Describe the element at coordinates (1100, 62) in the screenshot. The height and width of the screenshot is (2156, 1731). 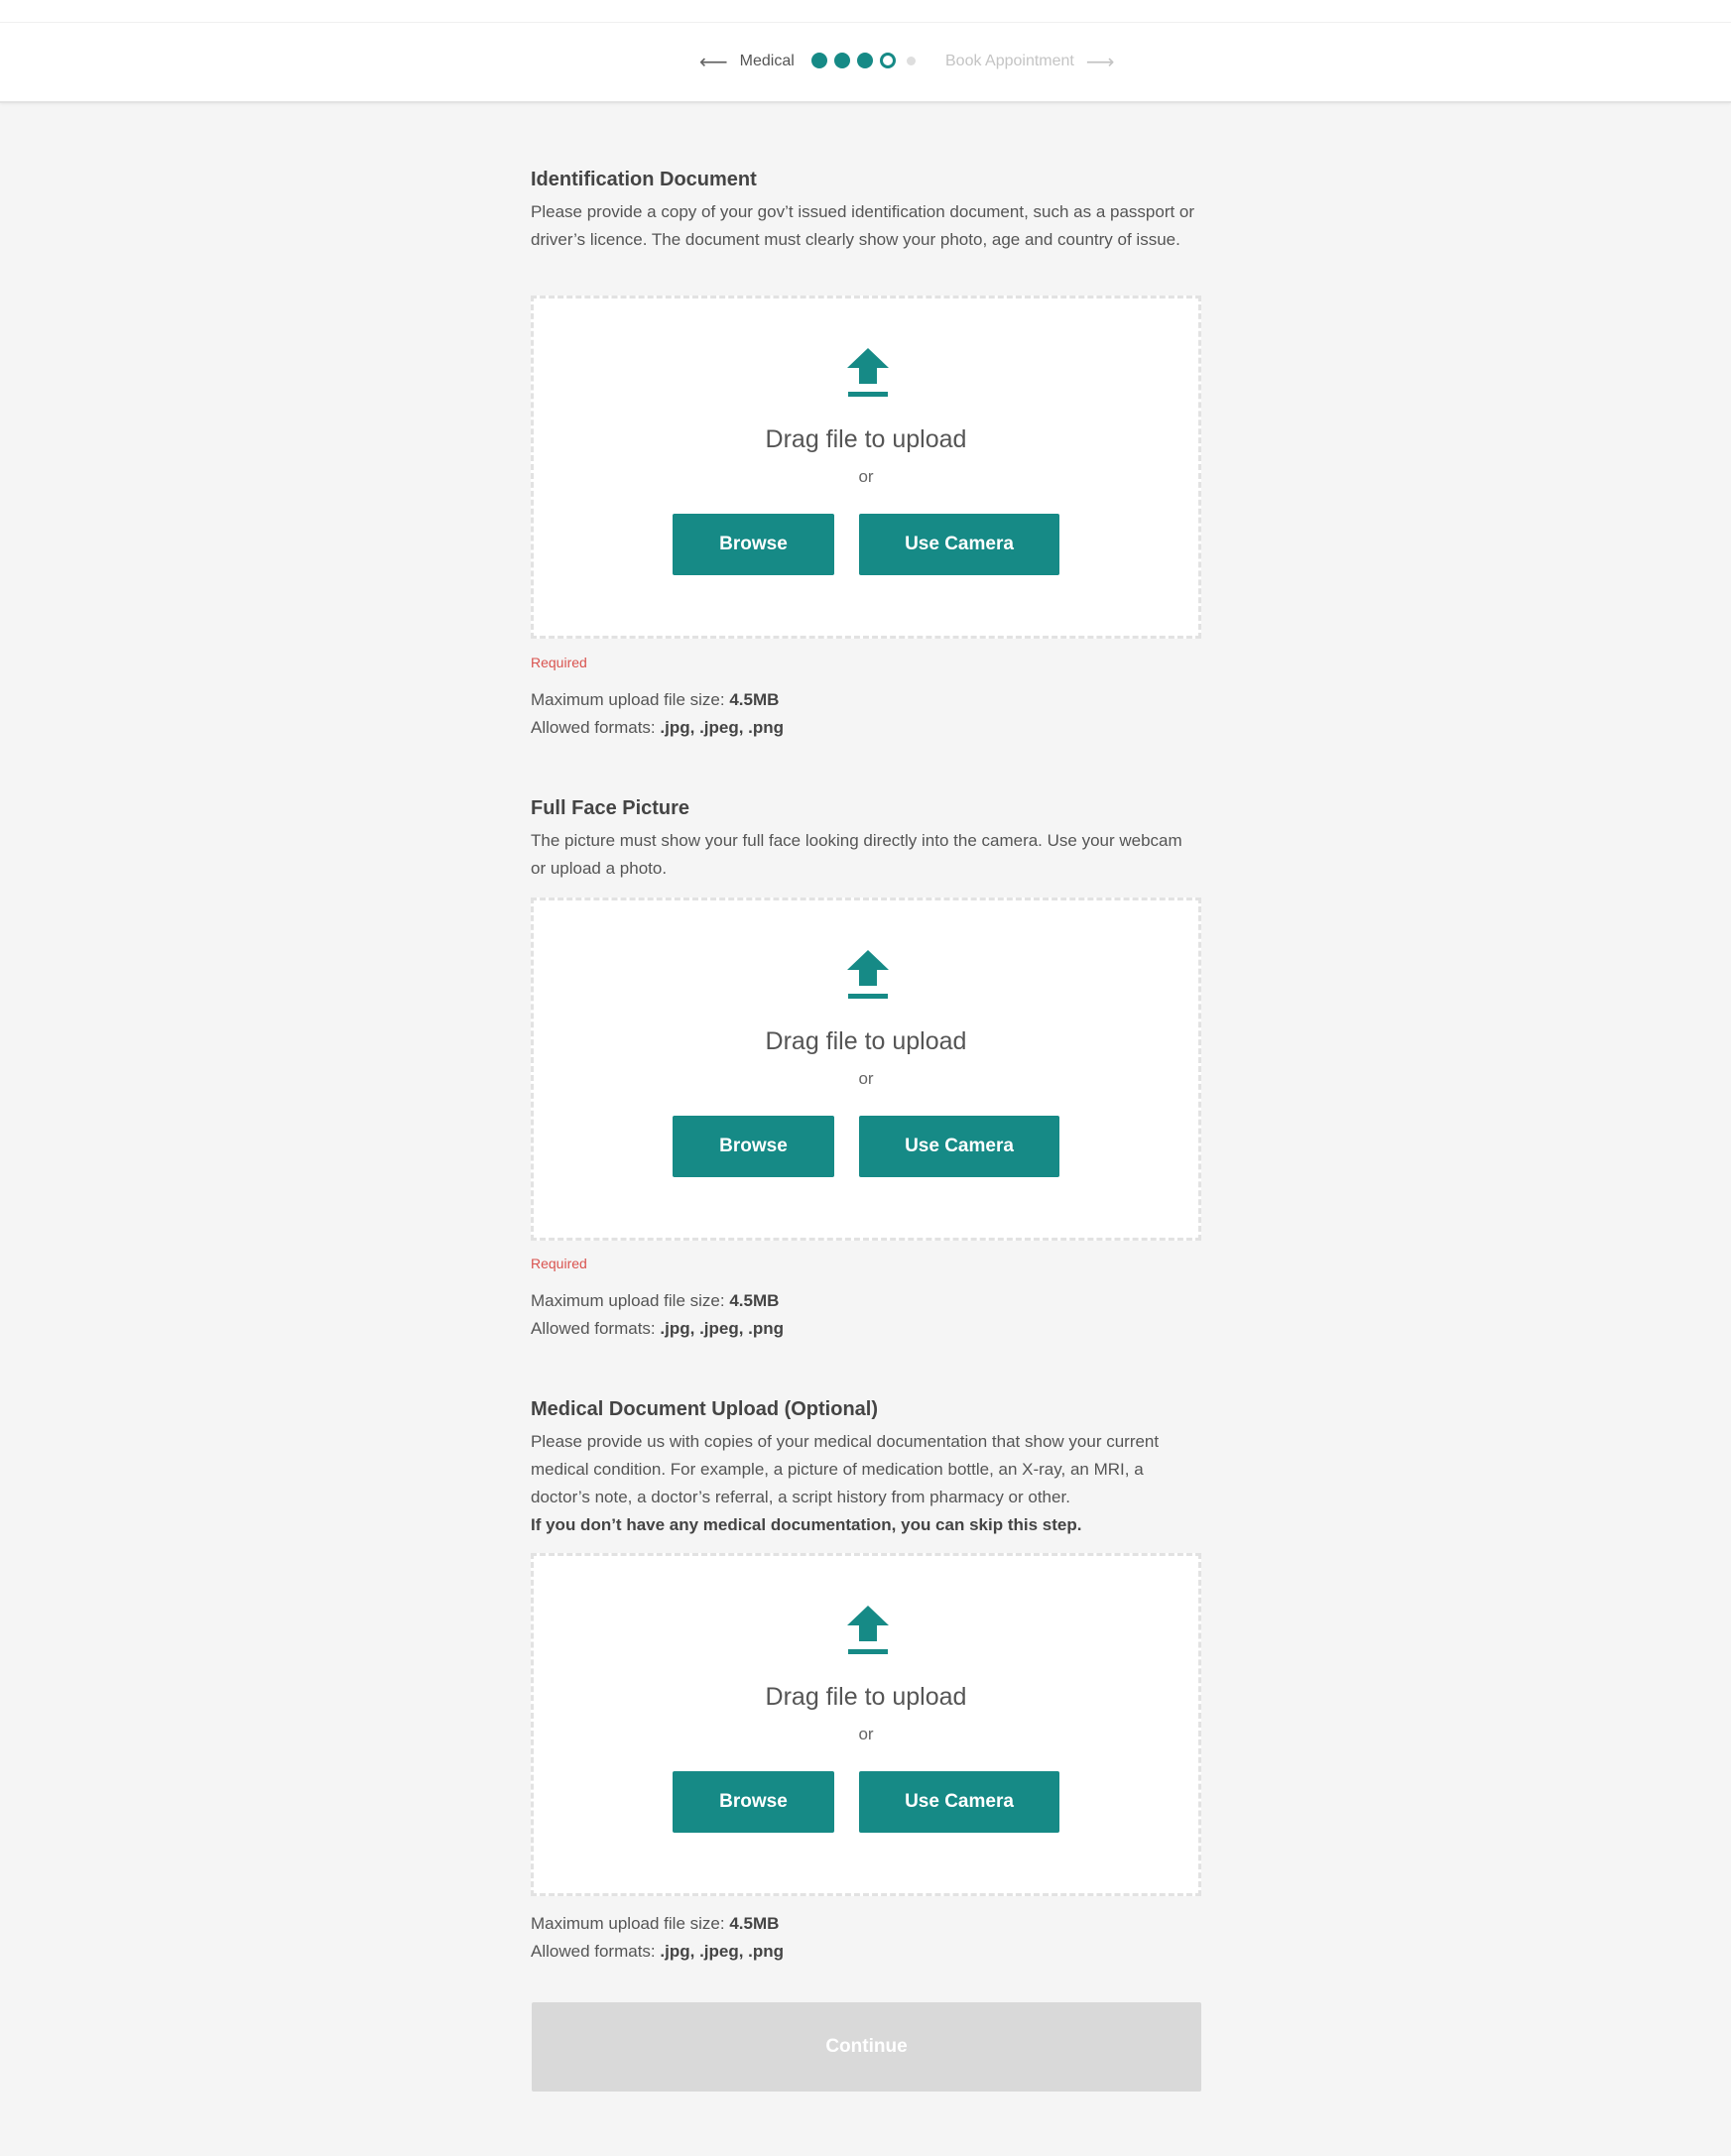
I see `arrow-right-icon: ⟶` at that location.